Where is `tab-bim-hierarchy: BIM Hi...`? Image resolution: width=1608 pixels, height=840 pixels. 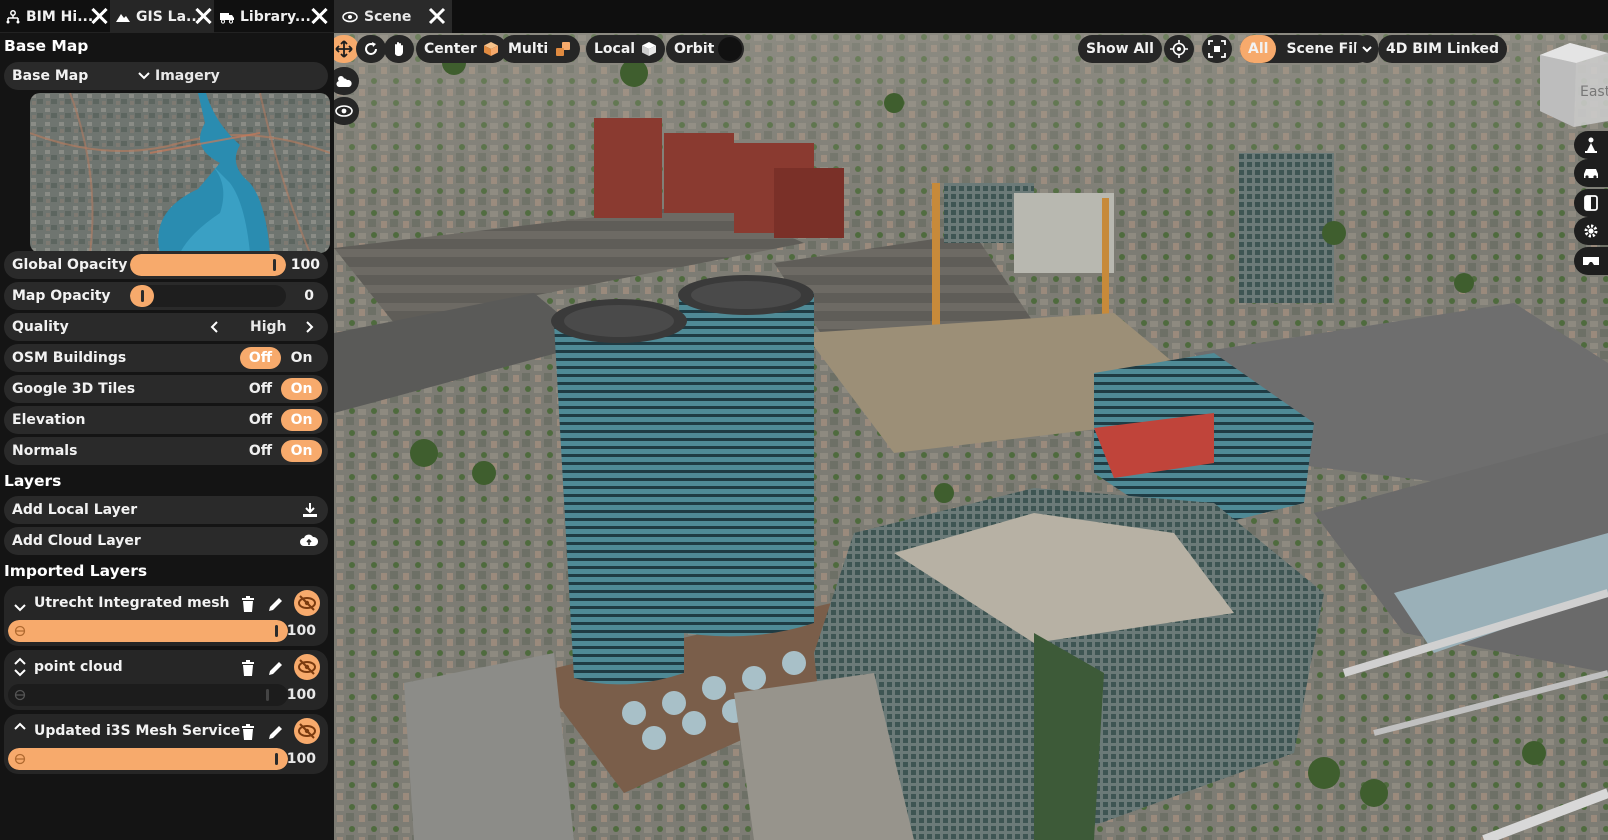 tab-bim-hierarchy: BIM Hi... is located at coordinates (55, 16).